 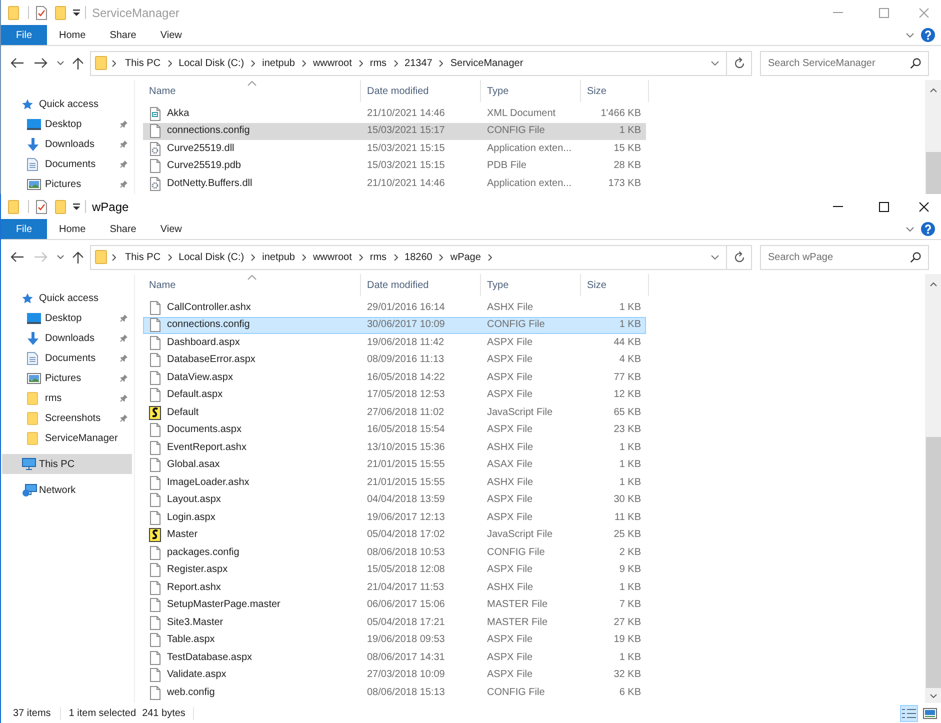 I want to click on nav-item: This PC, so click(x=67, y=464).